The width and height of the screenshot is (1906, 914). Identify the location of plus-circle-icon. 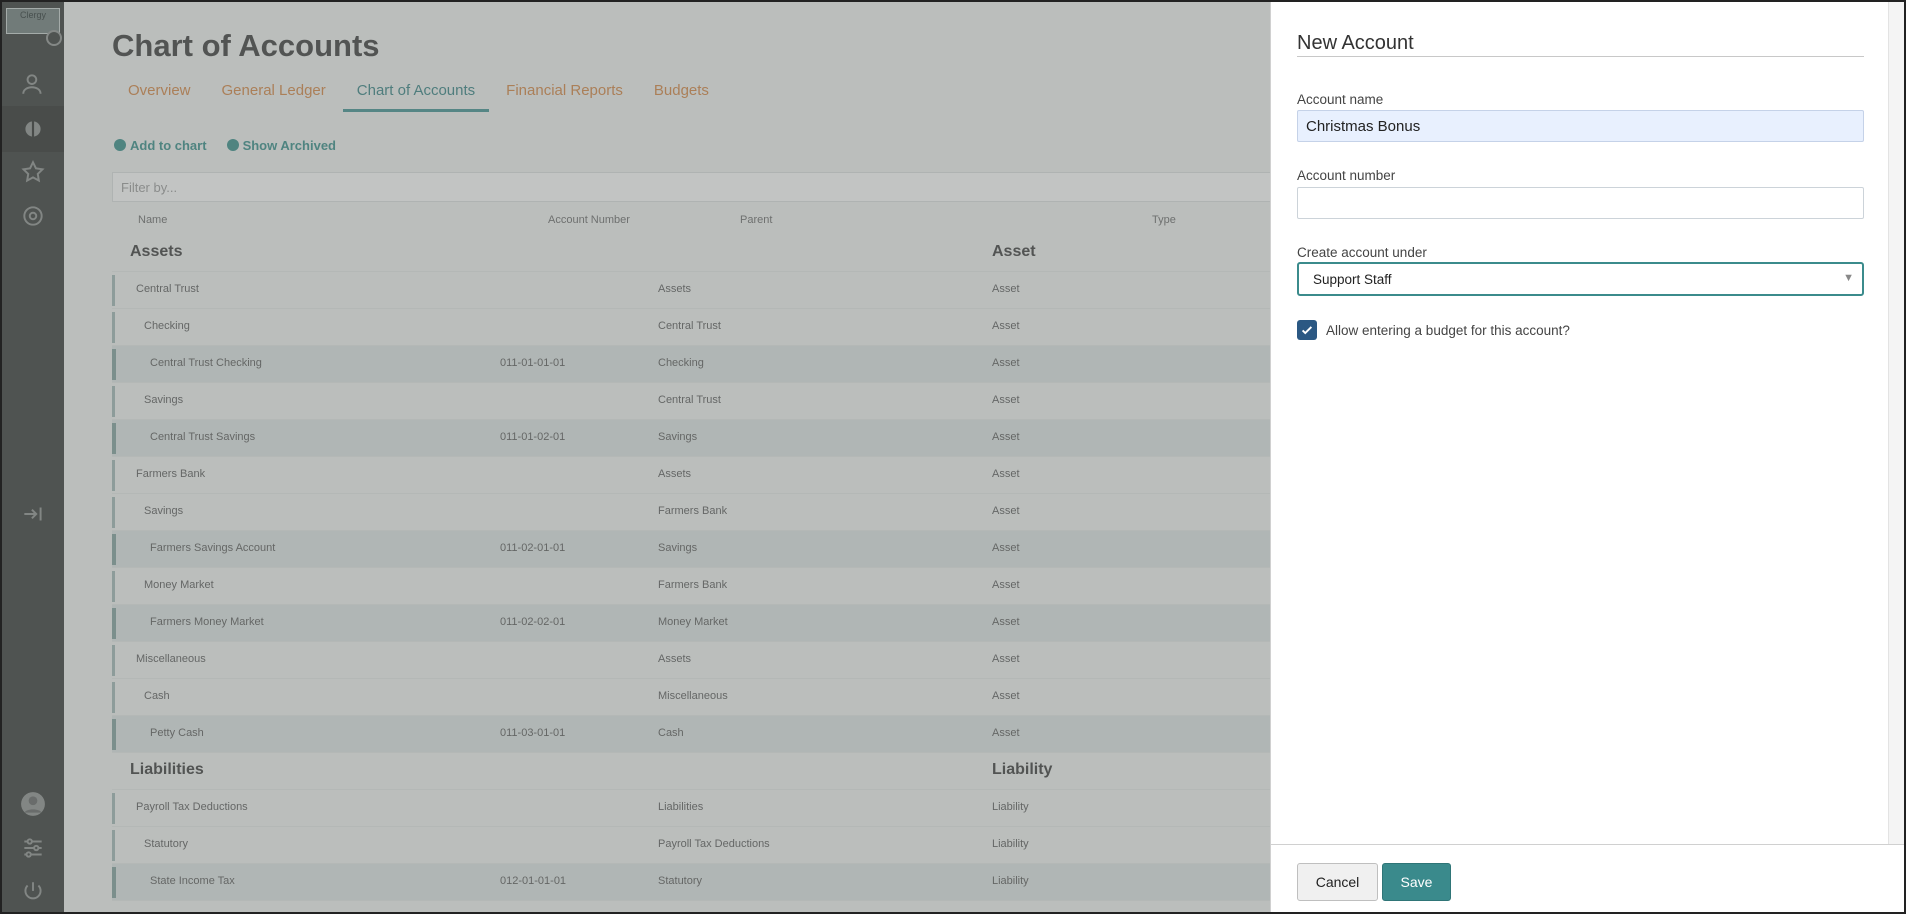
(120, 145).